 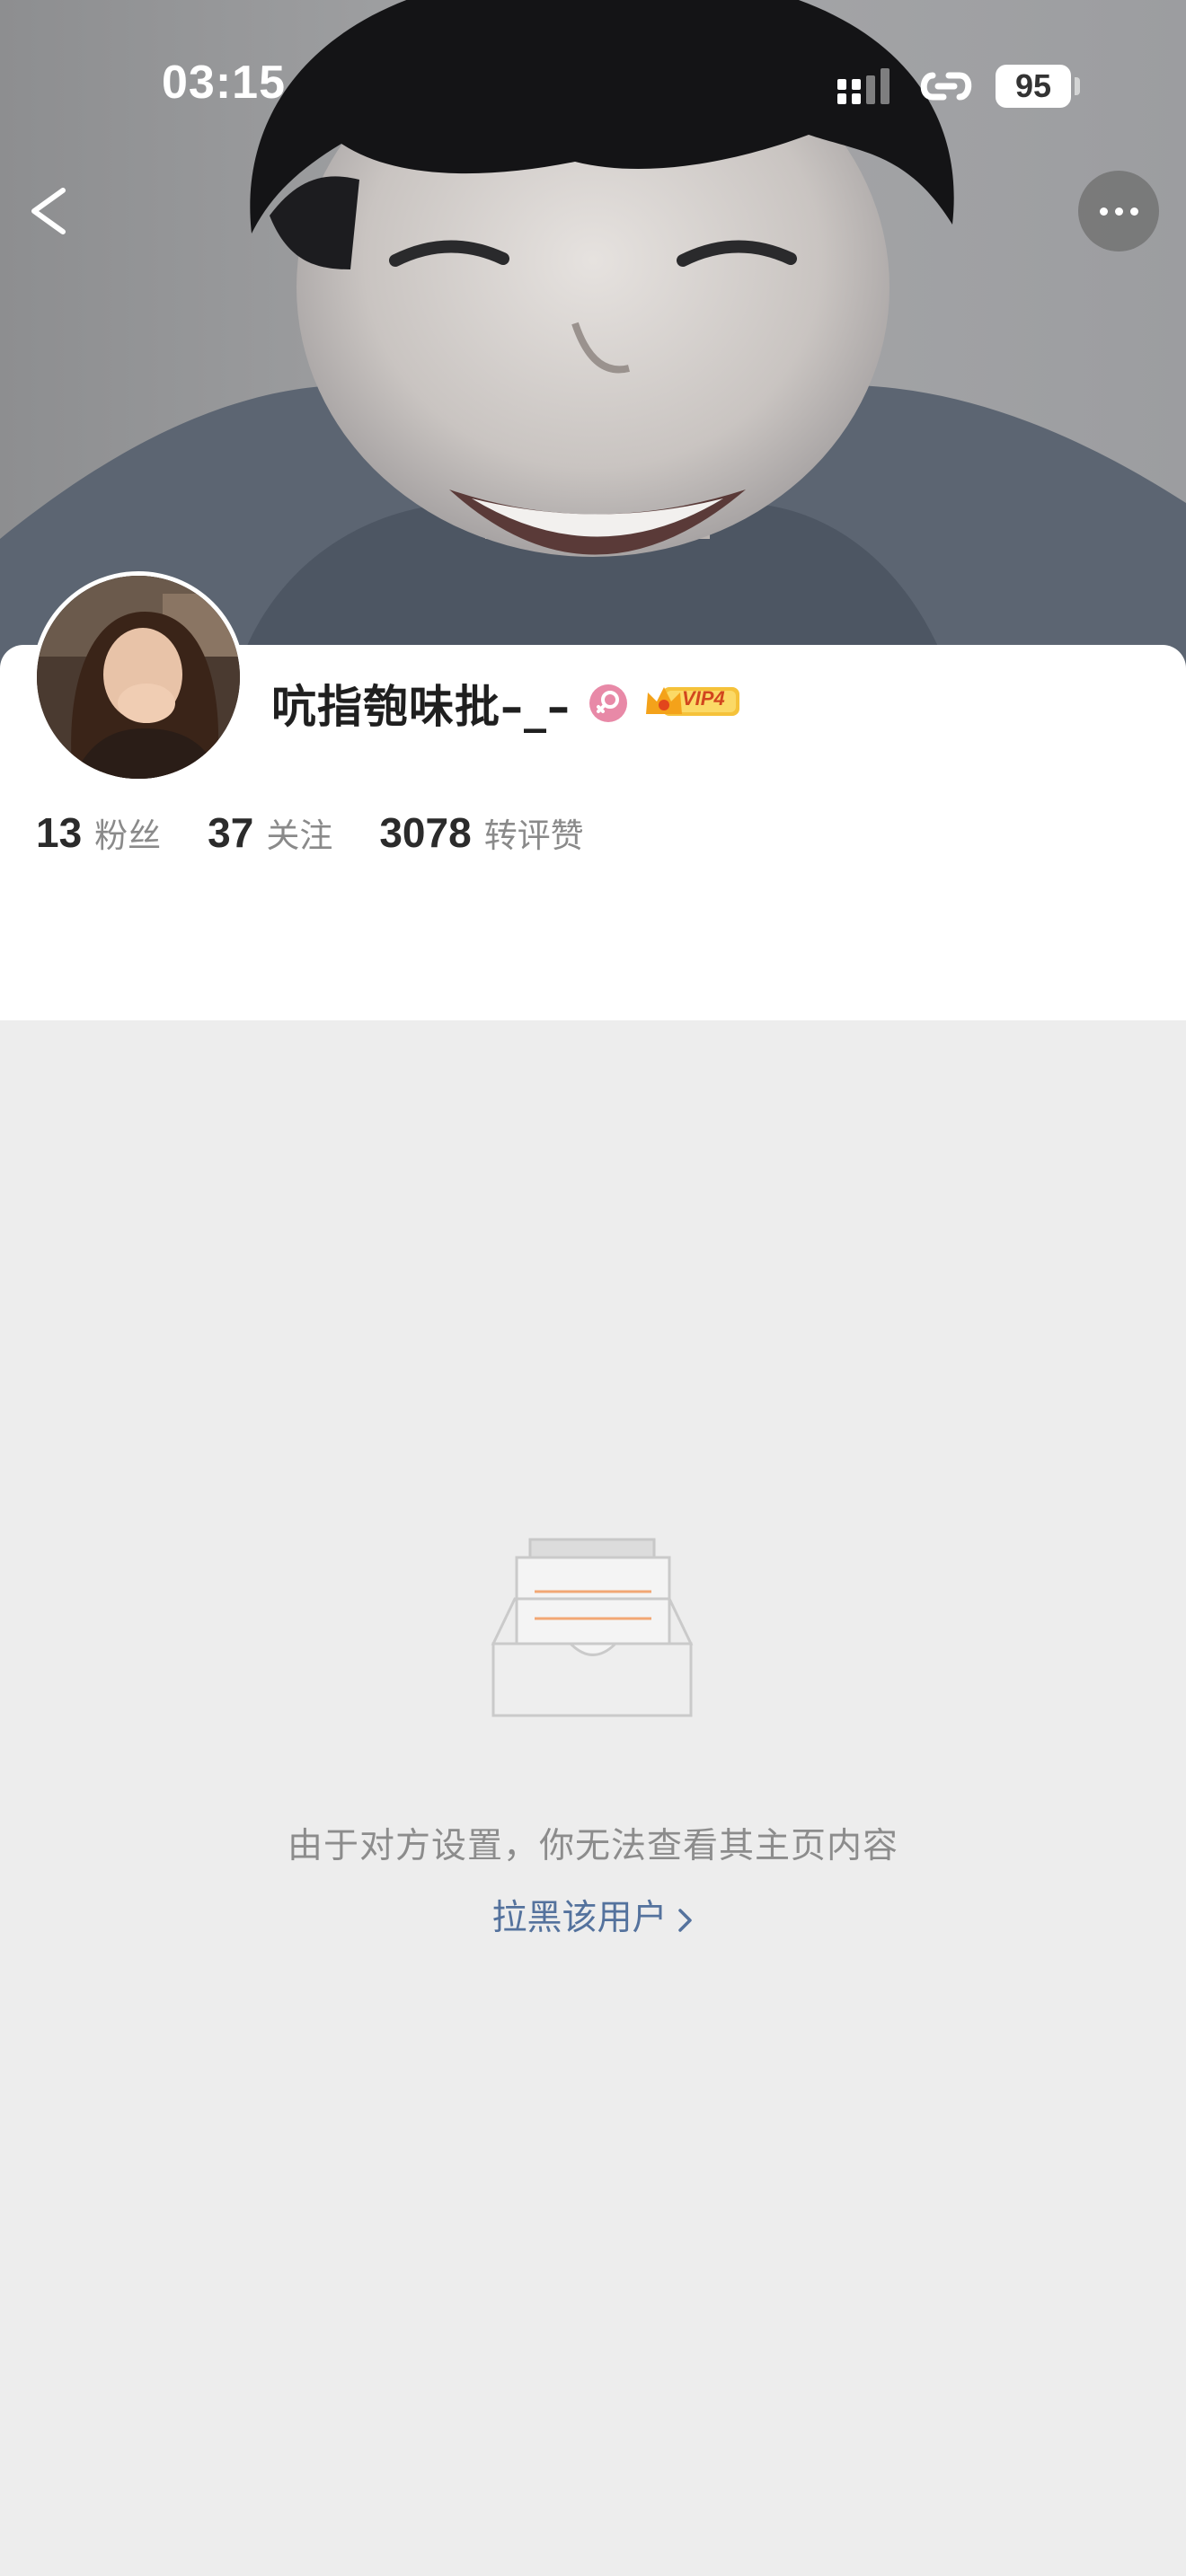 I want to click on more-button, so click(x=1118, y=211).